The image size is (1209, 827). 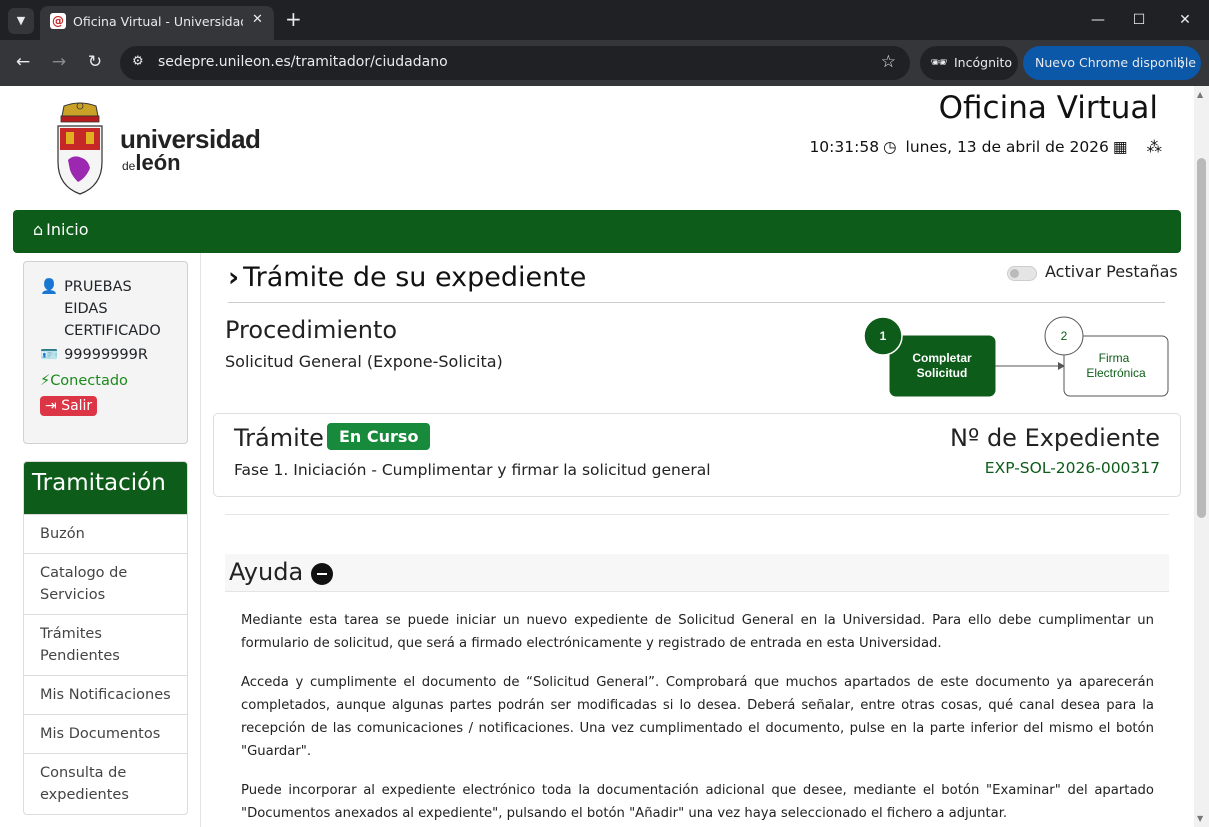 I want to click on kebab-menu-icon: ⋮, so click(x=1182, y=63).